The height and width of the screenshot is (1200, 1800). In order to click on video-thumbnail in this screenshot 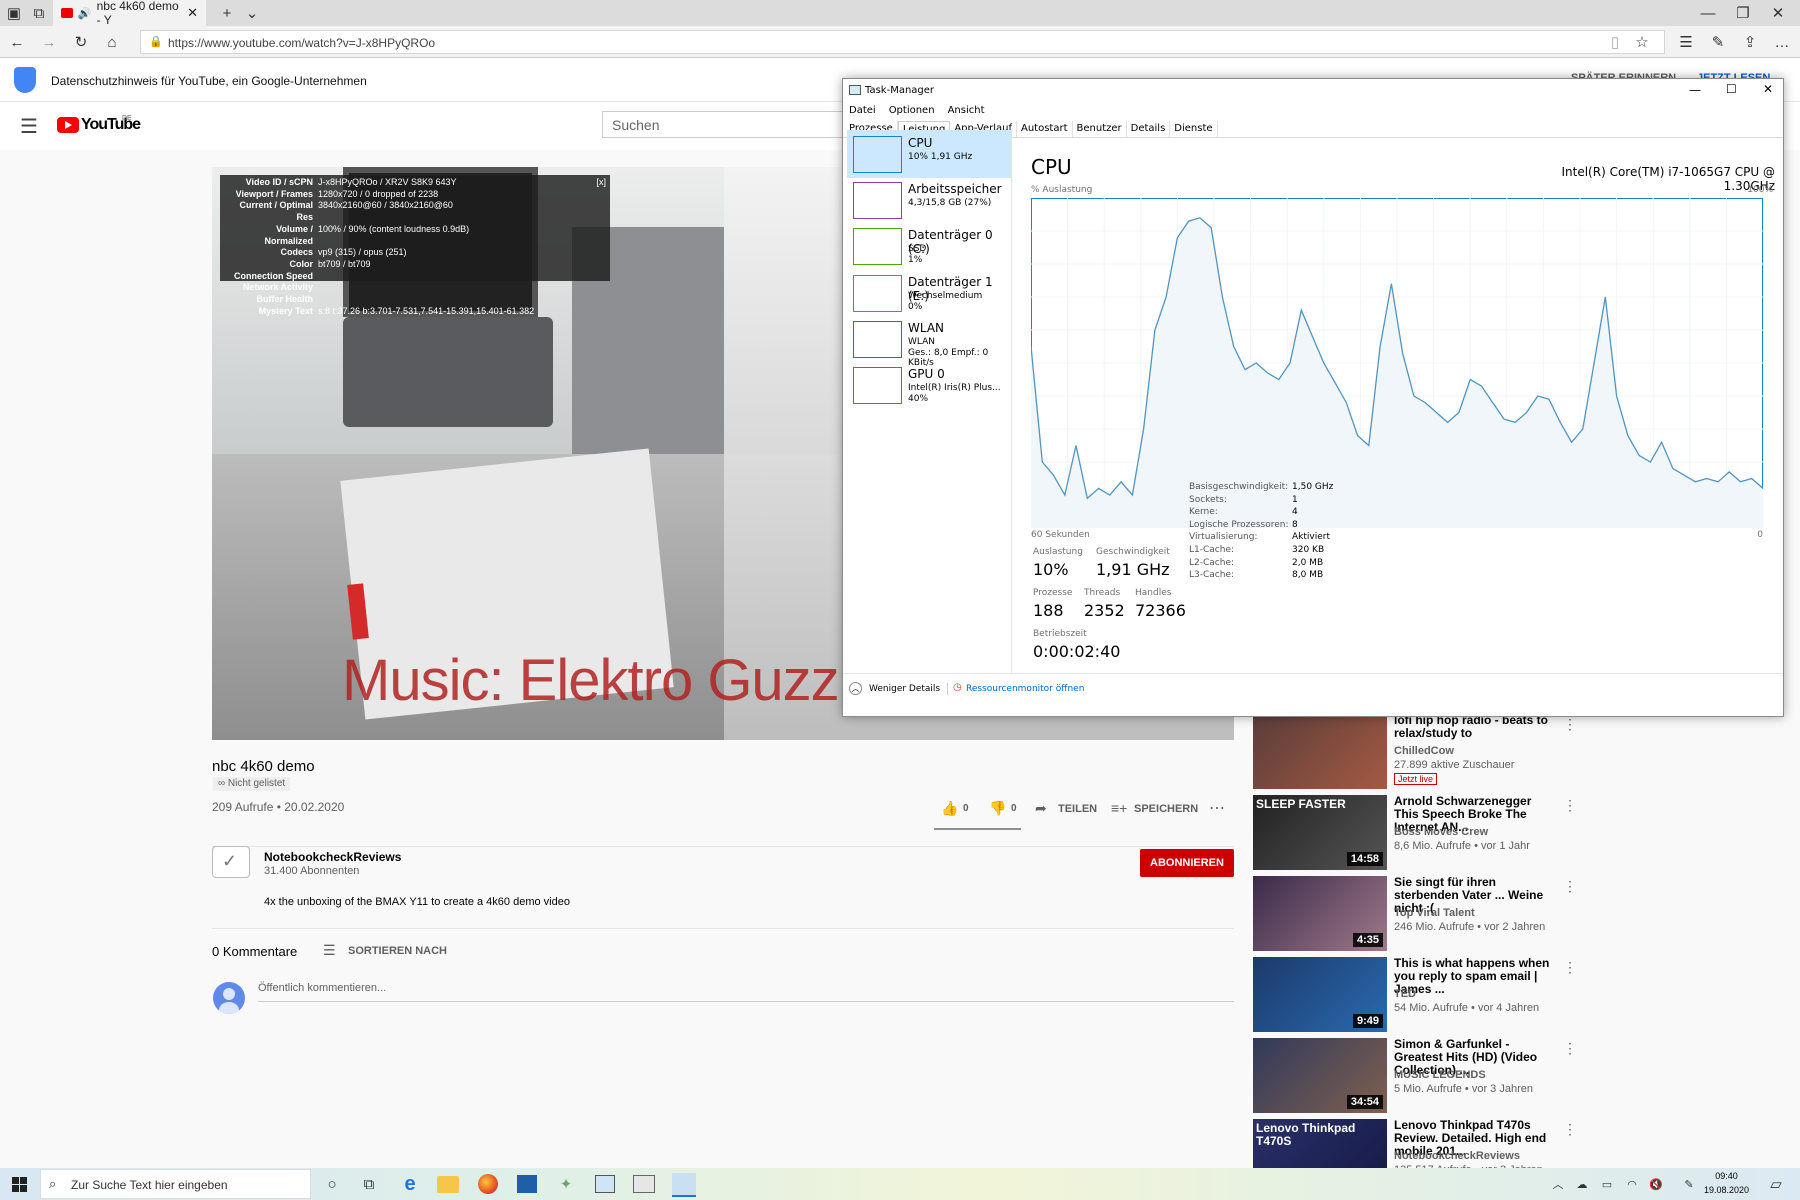, I will do `click(1320, 751)`.